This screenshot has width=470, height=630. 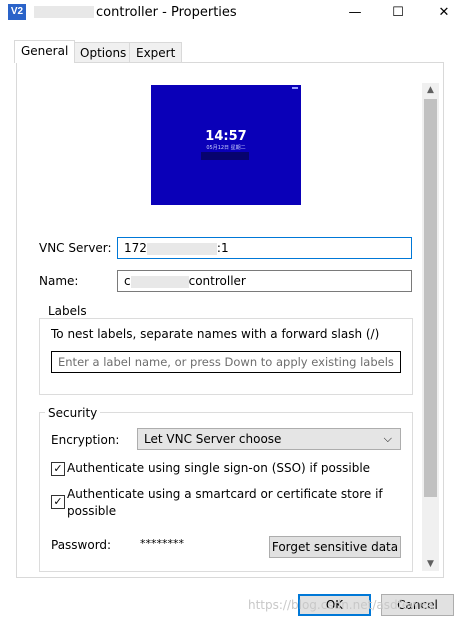 What do you see at coordinates (103, 52) in the screenshot?
I see `tab-options: Options` at bounding box center [103, 52].